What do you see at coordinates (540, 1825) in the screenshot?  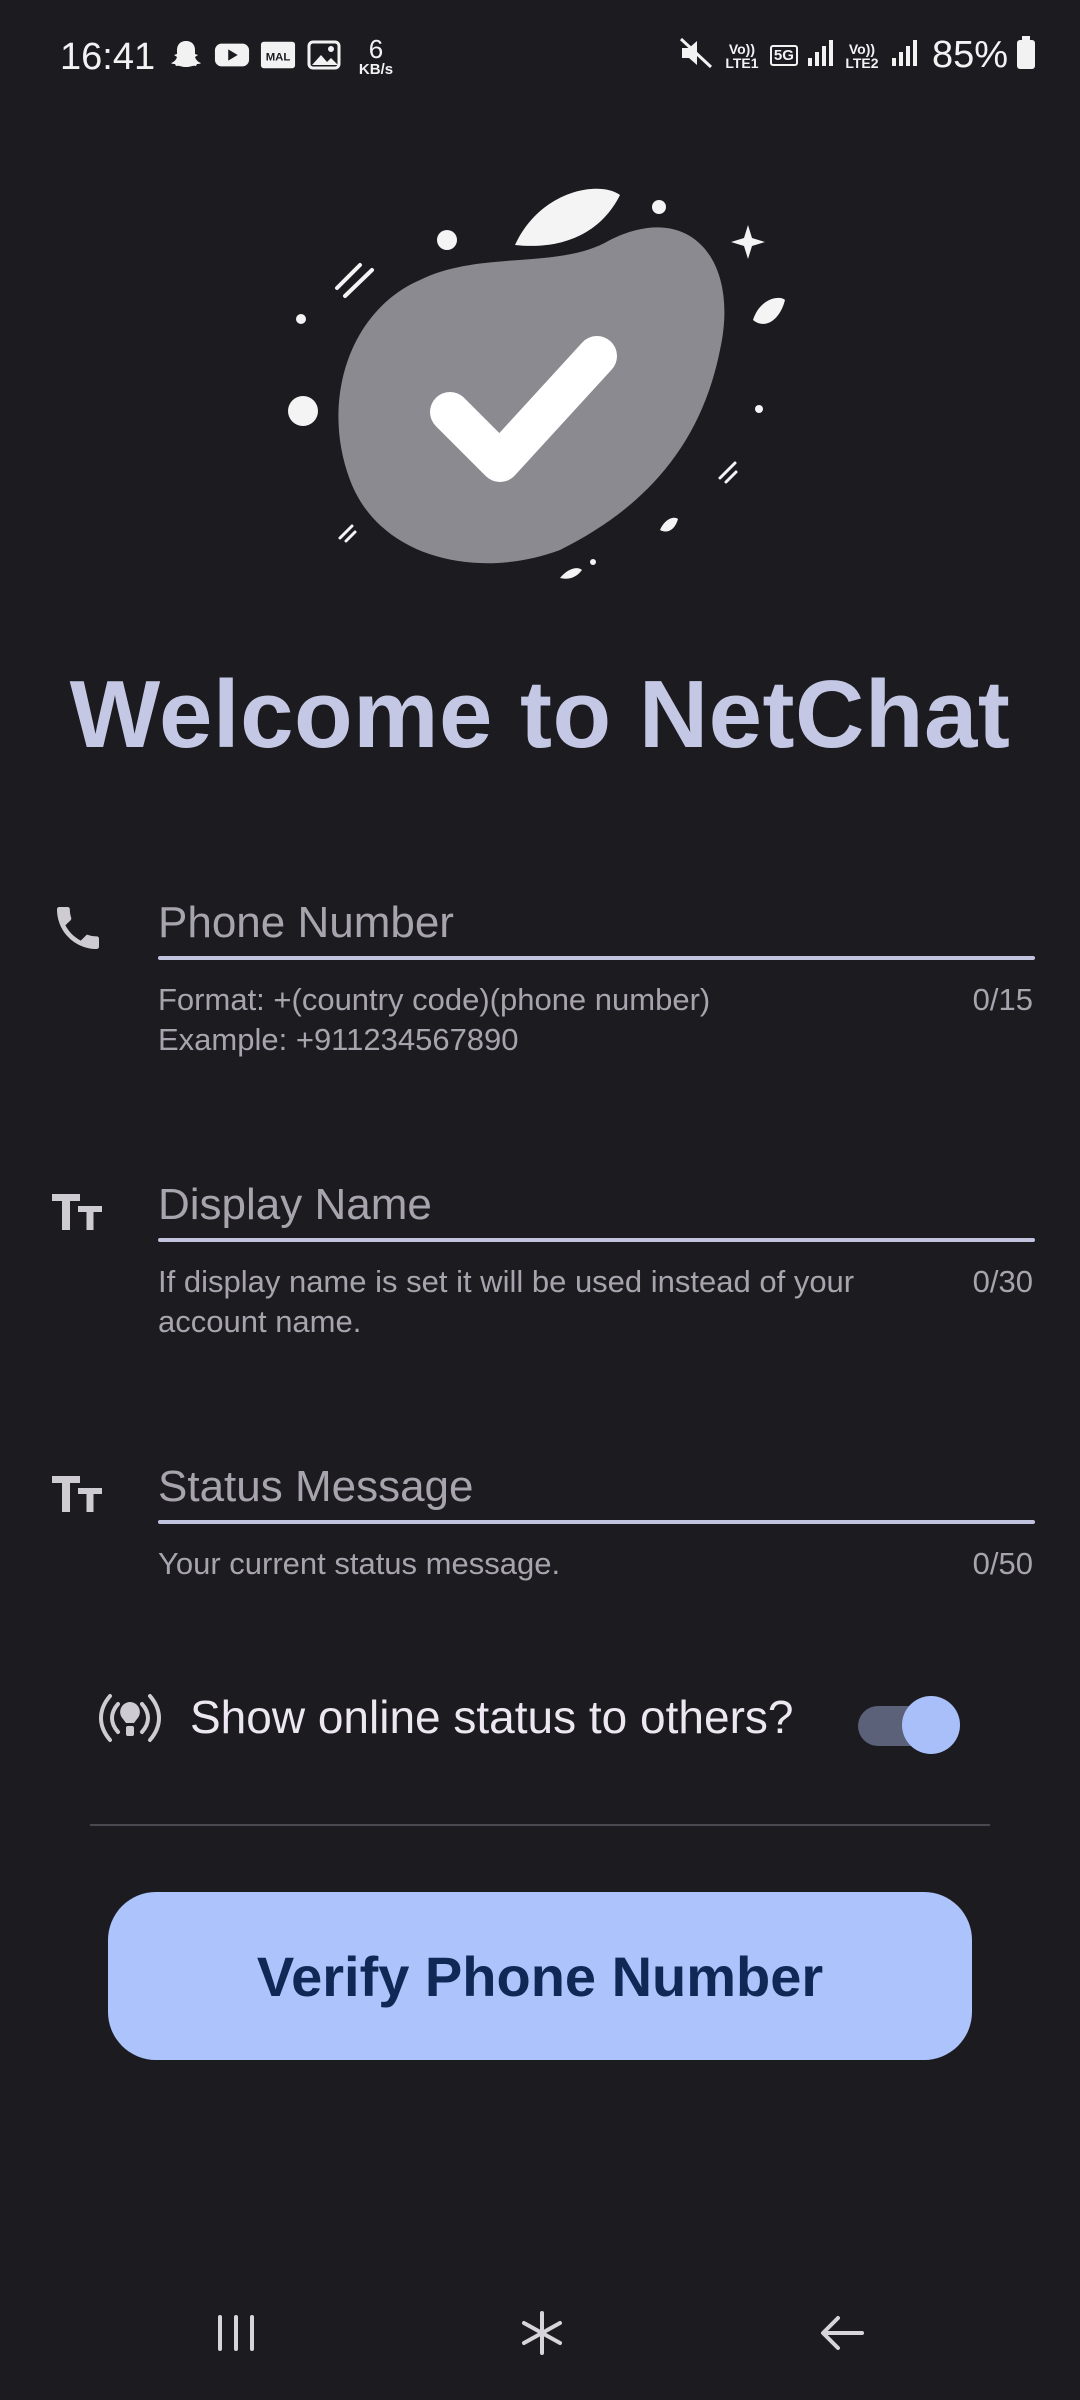 I see `divider` at bounding box center [540, 1825].